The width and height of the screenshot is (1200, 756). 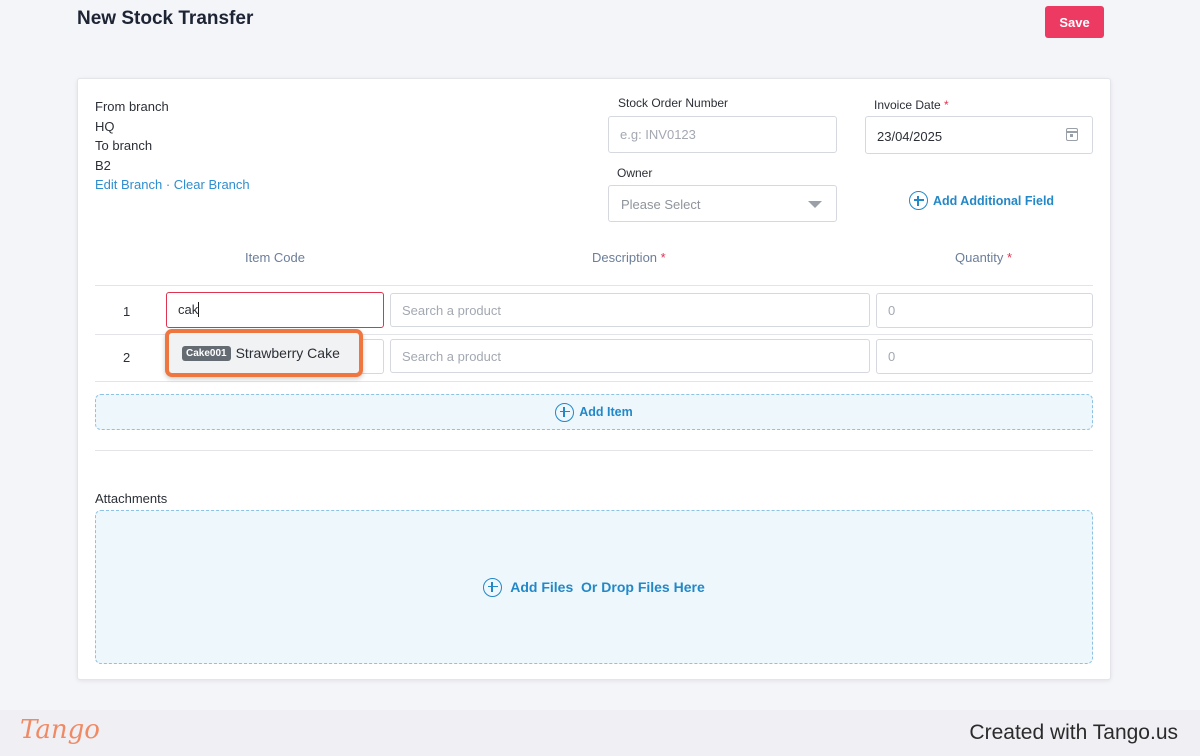 What do you see at coordinates (635, 173) in the screenshot?
I see `owner-label: Owner` at bounding box center [635, 173].